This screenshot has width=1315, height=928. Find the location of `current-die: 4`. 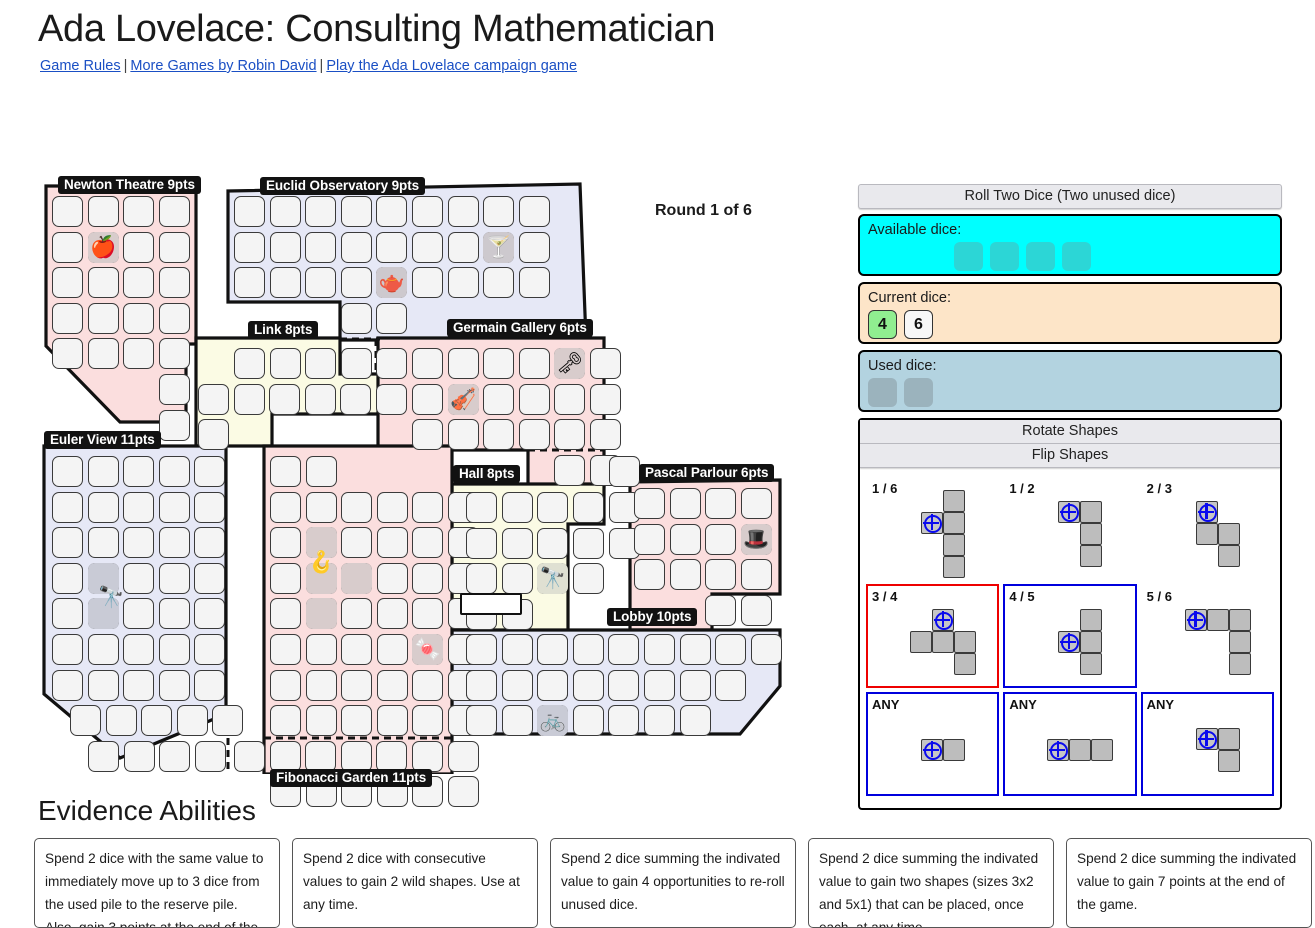

current-die: 4 is located at coordinates (882, 324).